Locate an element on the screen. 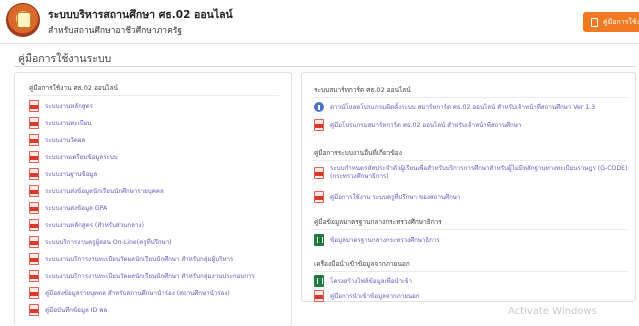  list-item: คู่มือการนำเข้าข้อมูลจากภายนอก is located at coordinates (367, 296).